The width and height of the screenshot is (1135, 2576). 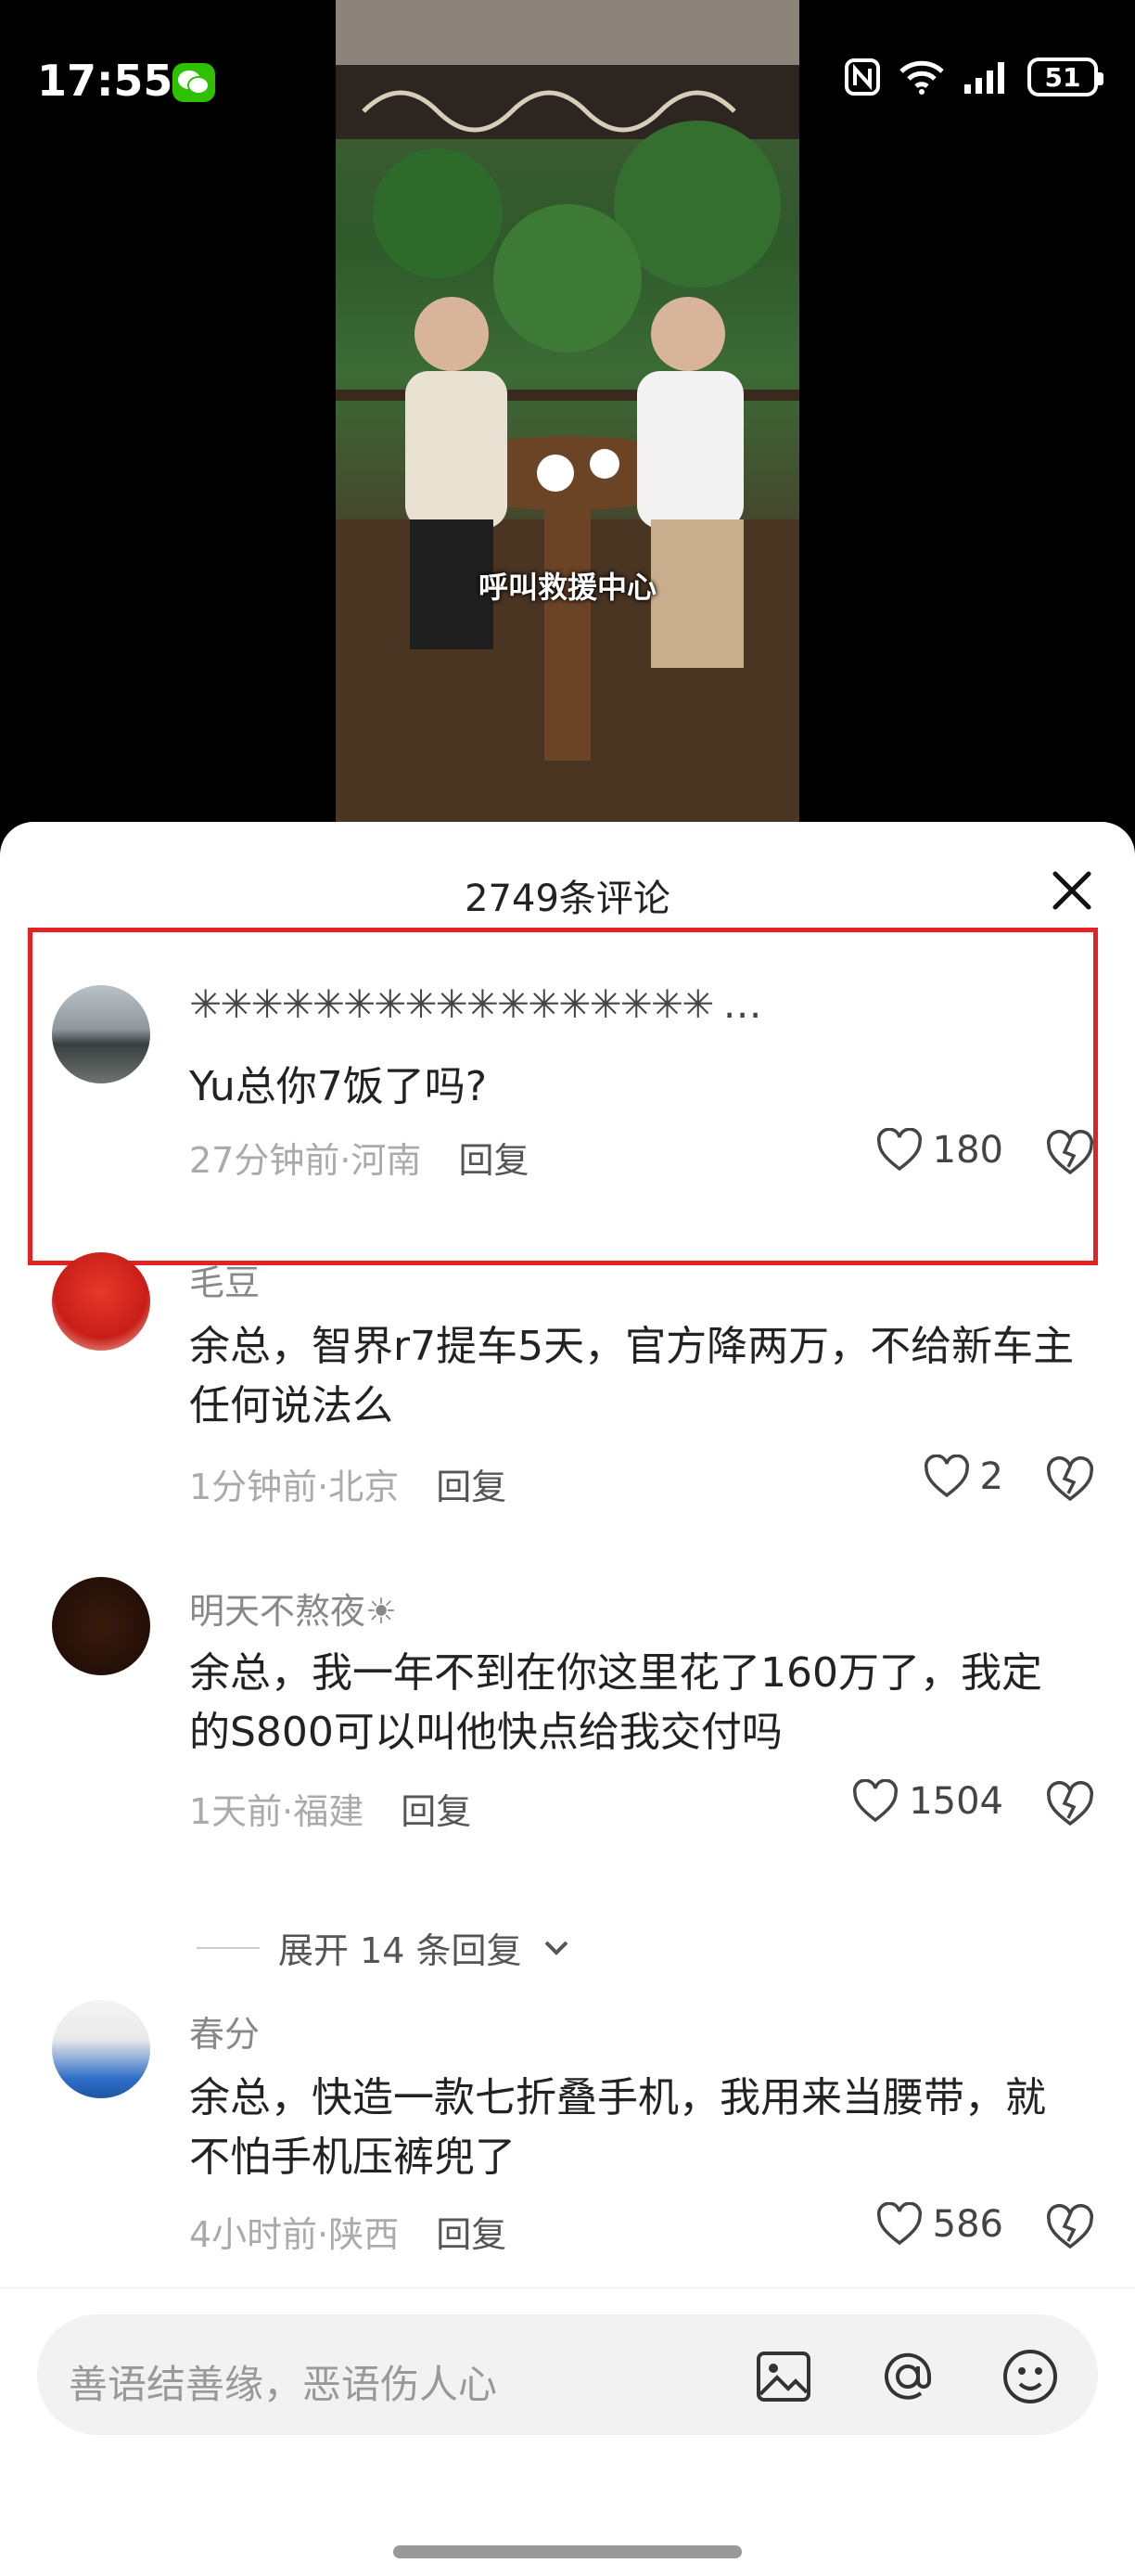 I want to click on divider-line, so click(x=228, y=1947).